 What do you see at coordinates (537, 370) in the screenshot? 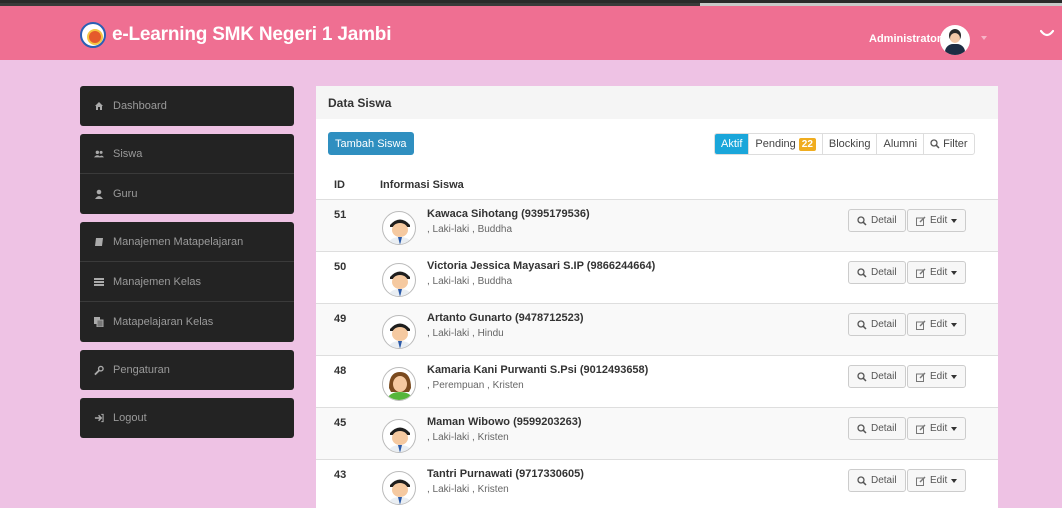
I see `student-name: Kamaria Kani Purwanti S.Psi (9012493658)` at bounding box center [537, 370].